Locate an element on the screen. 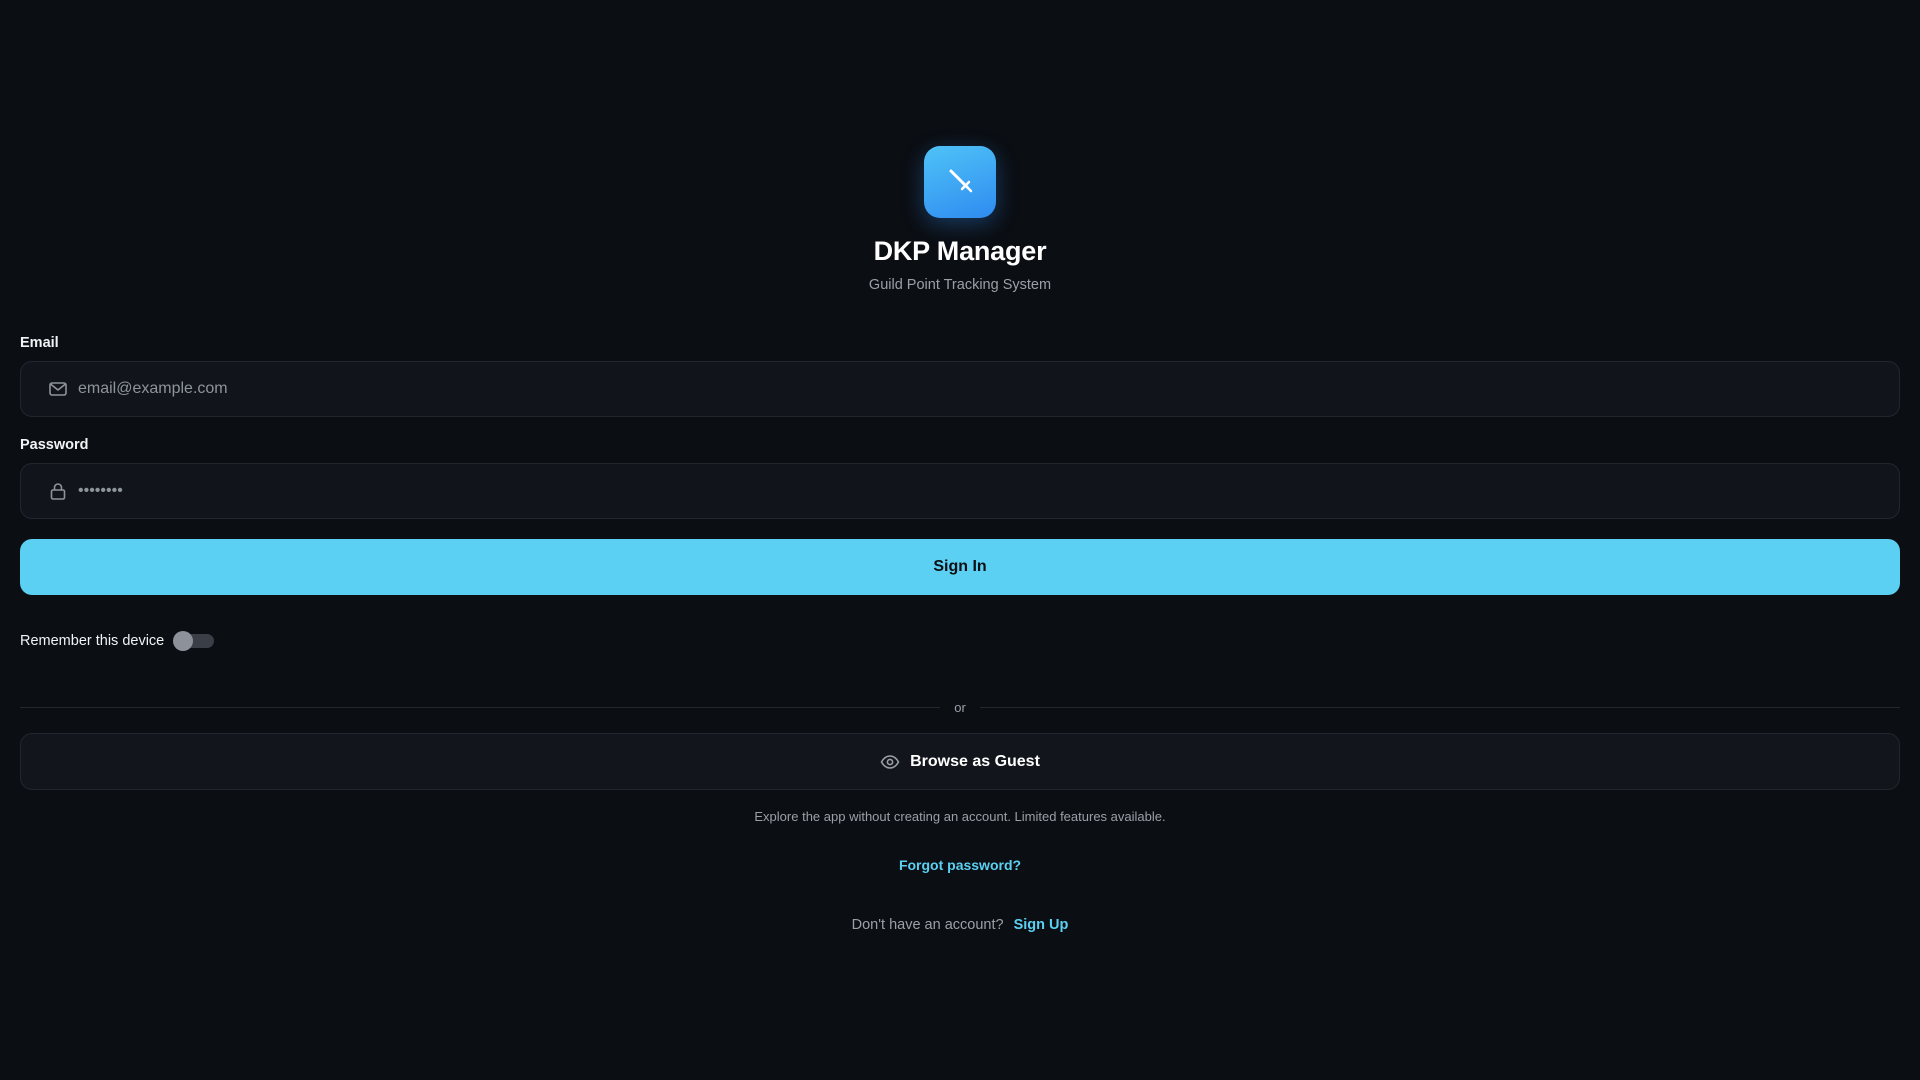  email-field-container is located at coordinates (960, 389).